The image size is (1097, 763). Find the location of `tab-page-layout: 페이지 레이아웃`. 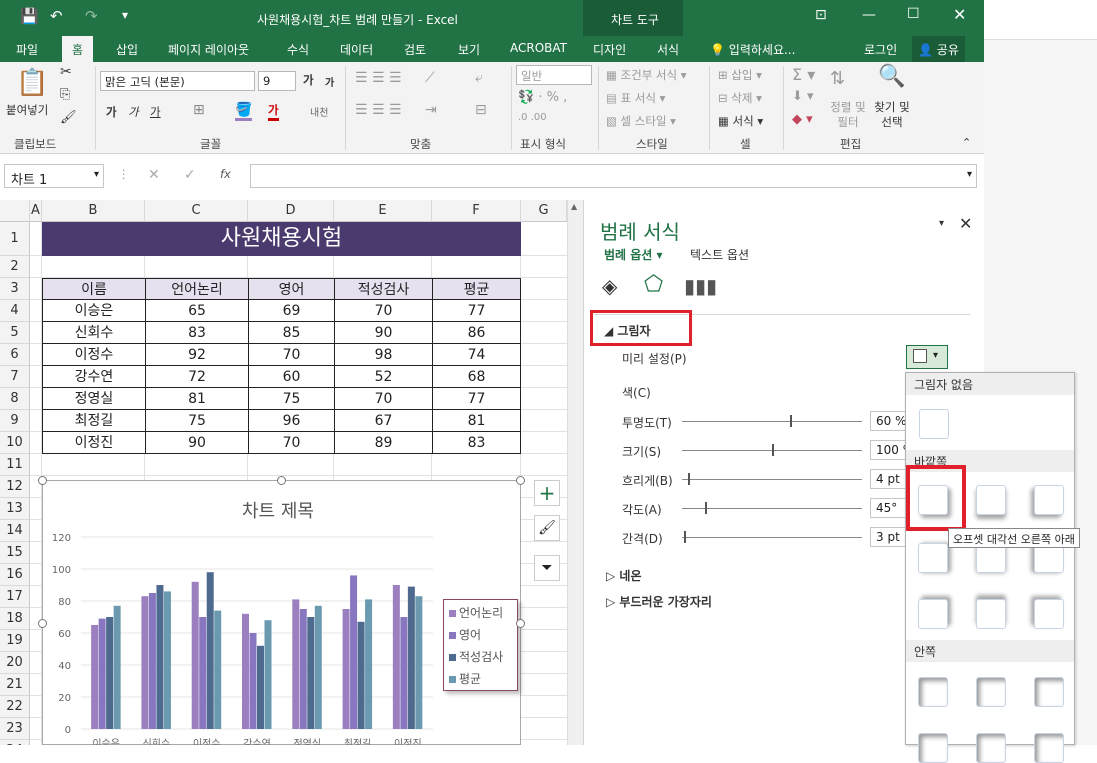

tab-page-layout: 페이지 레이아웃 is located at coordinates (208, 49).